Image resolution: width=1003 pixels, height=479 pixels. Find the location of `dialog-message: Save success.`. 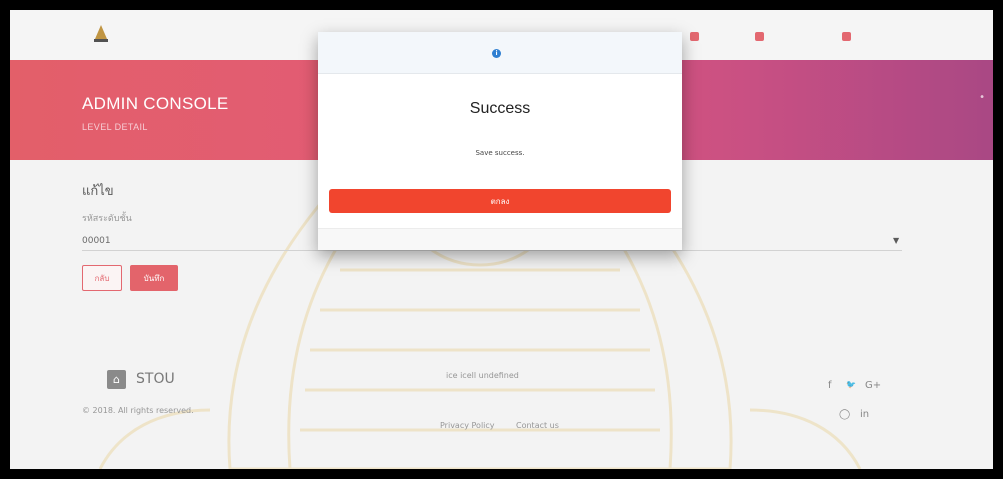

dialog-message: Save success. is located at coordinates (500, 153).